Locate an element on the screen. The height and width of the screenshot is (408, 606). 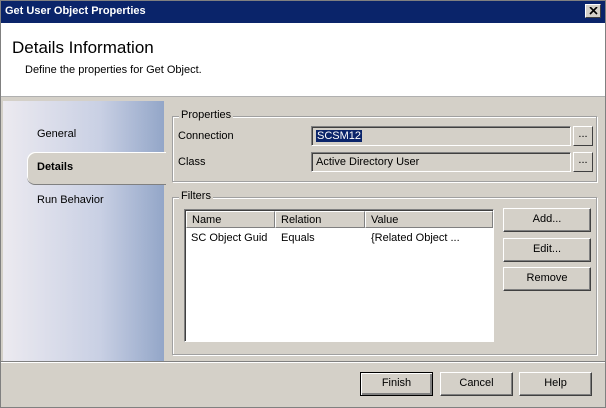
page-title: Details Information is located at coordinates (83, 47).